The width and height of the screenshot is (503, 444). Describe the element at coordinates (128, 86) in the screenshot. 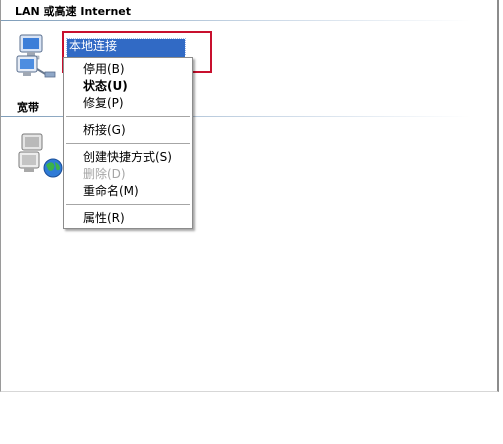

I see `menu-item-status: 状态(U)` at that location.